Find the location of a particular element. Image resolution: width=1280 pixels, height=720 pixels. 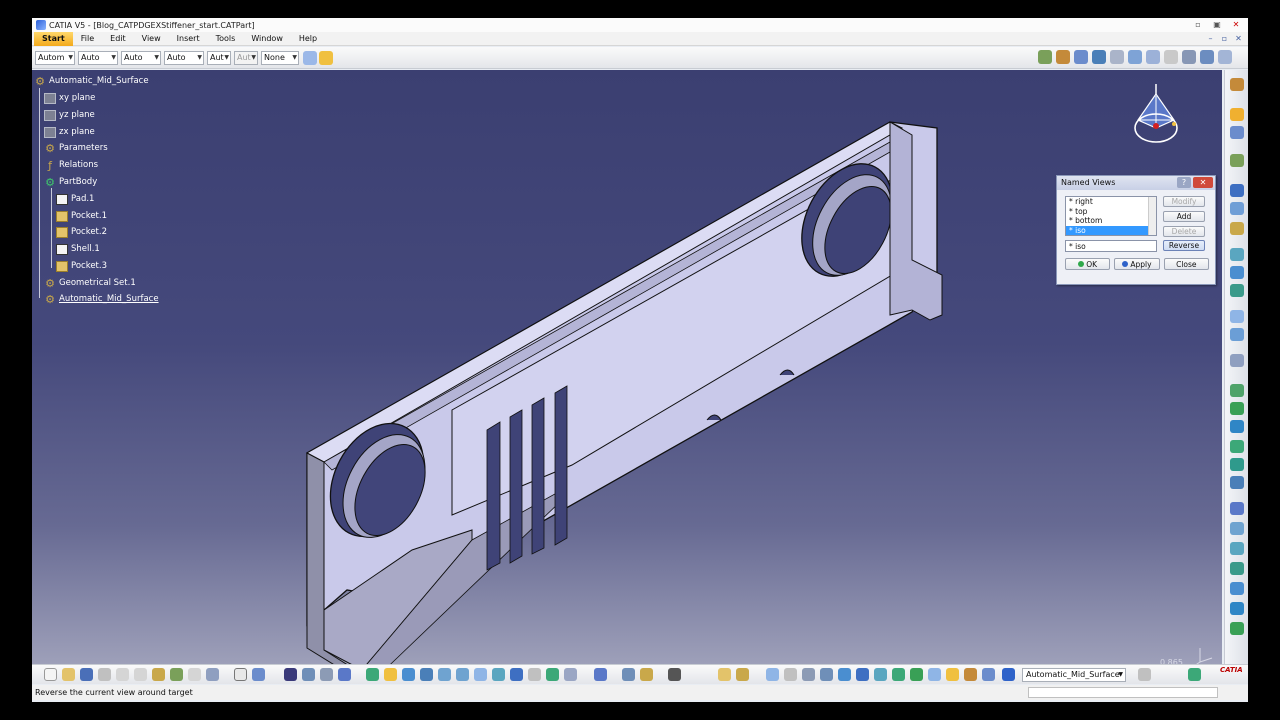

copy-icon is located at coordinates (140, 674).